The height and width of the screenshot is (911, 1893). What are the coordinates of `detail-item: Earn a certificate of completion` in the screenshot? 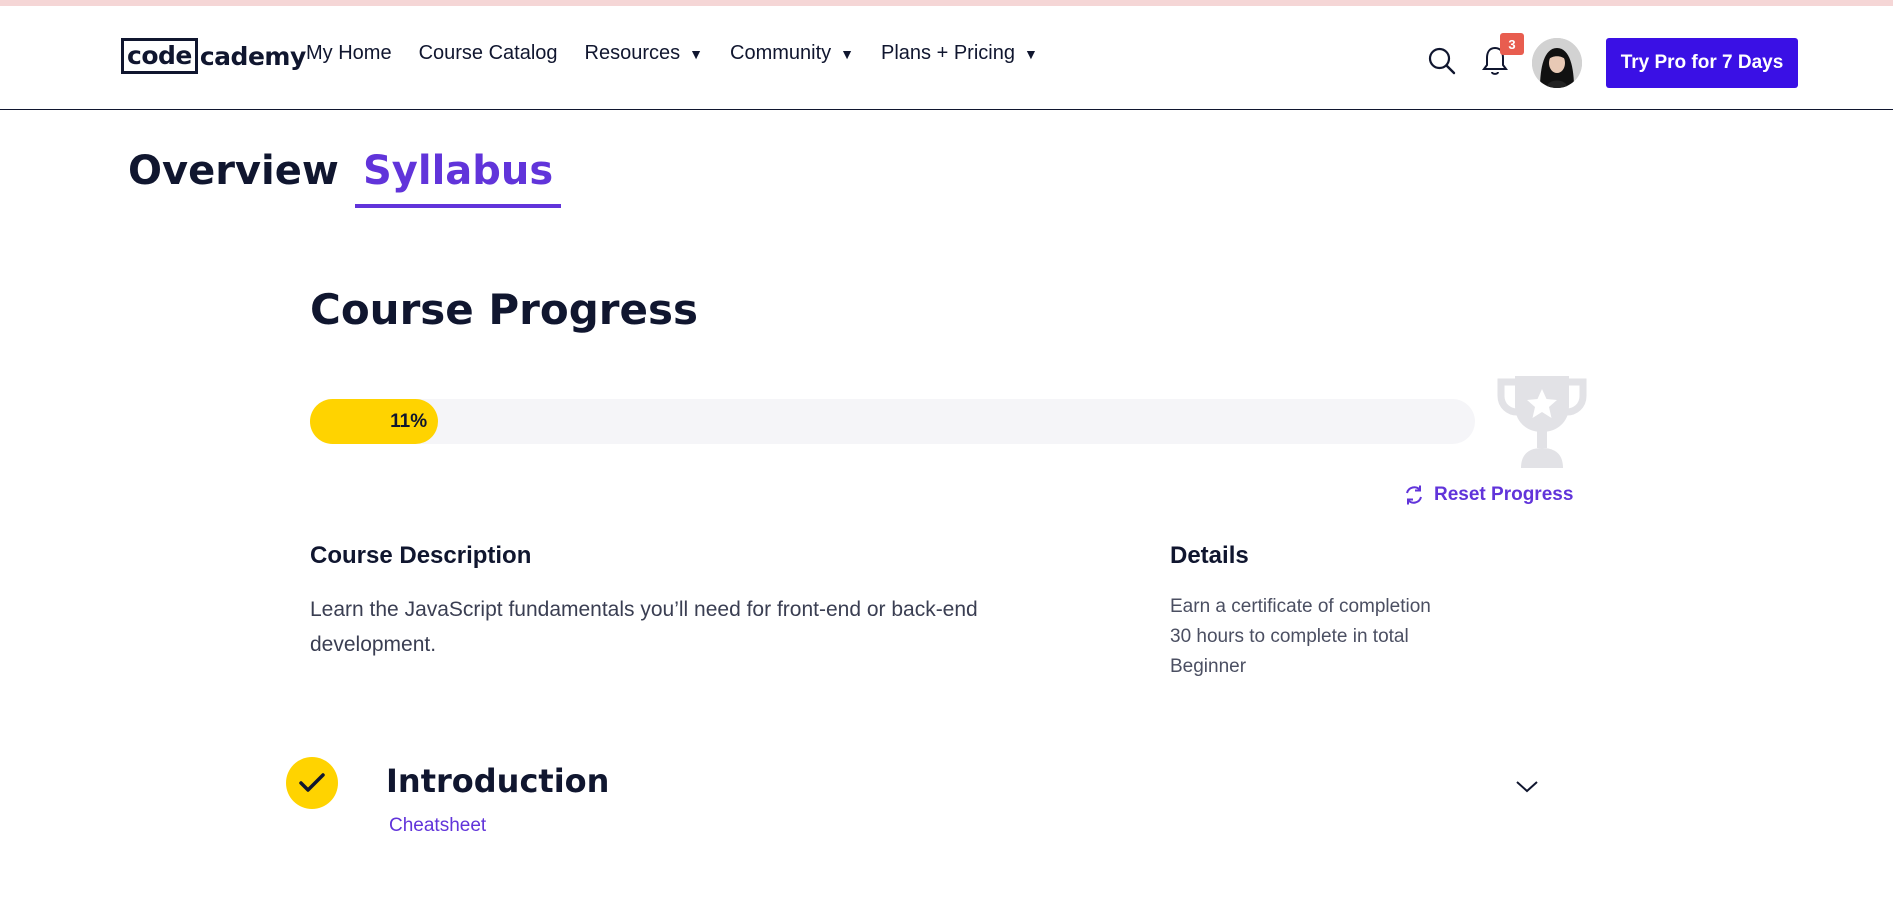 It's located at (1300, 606).